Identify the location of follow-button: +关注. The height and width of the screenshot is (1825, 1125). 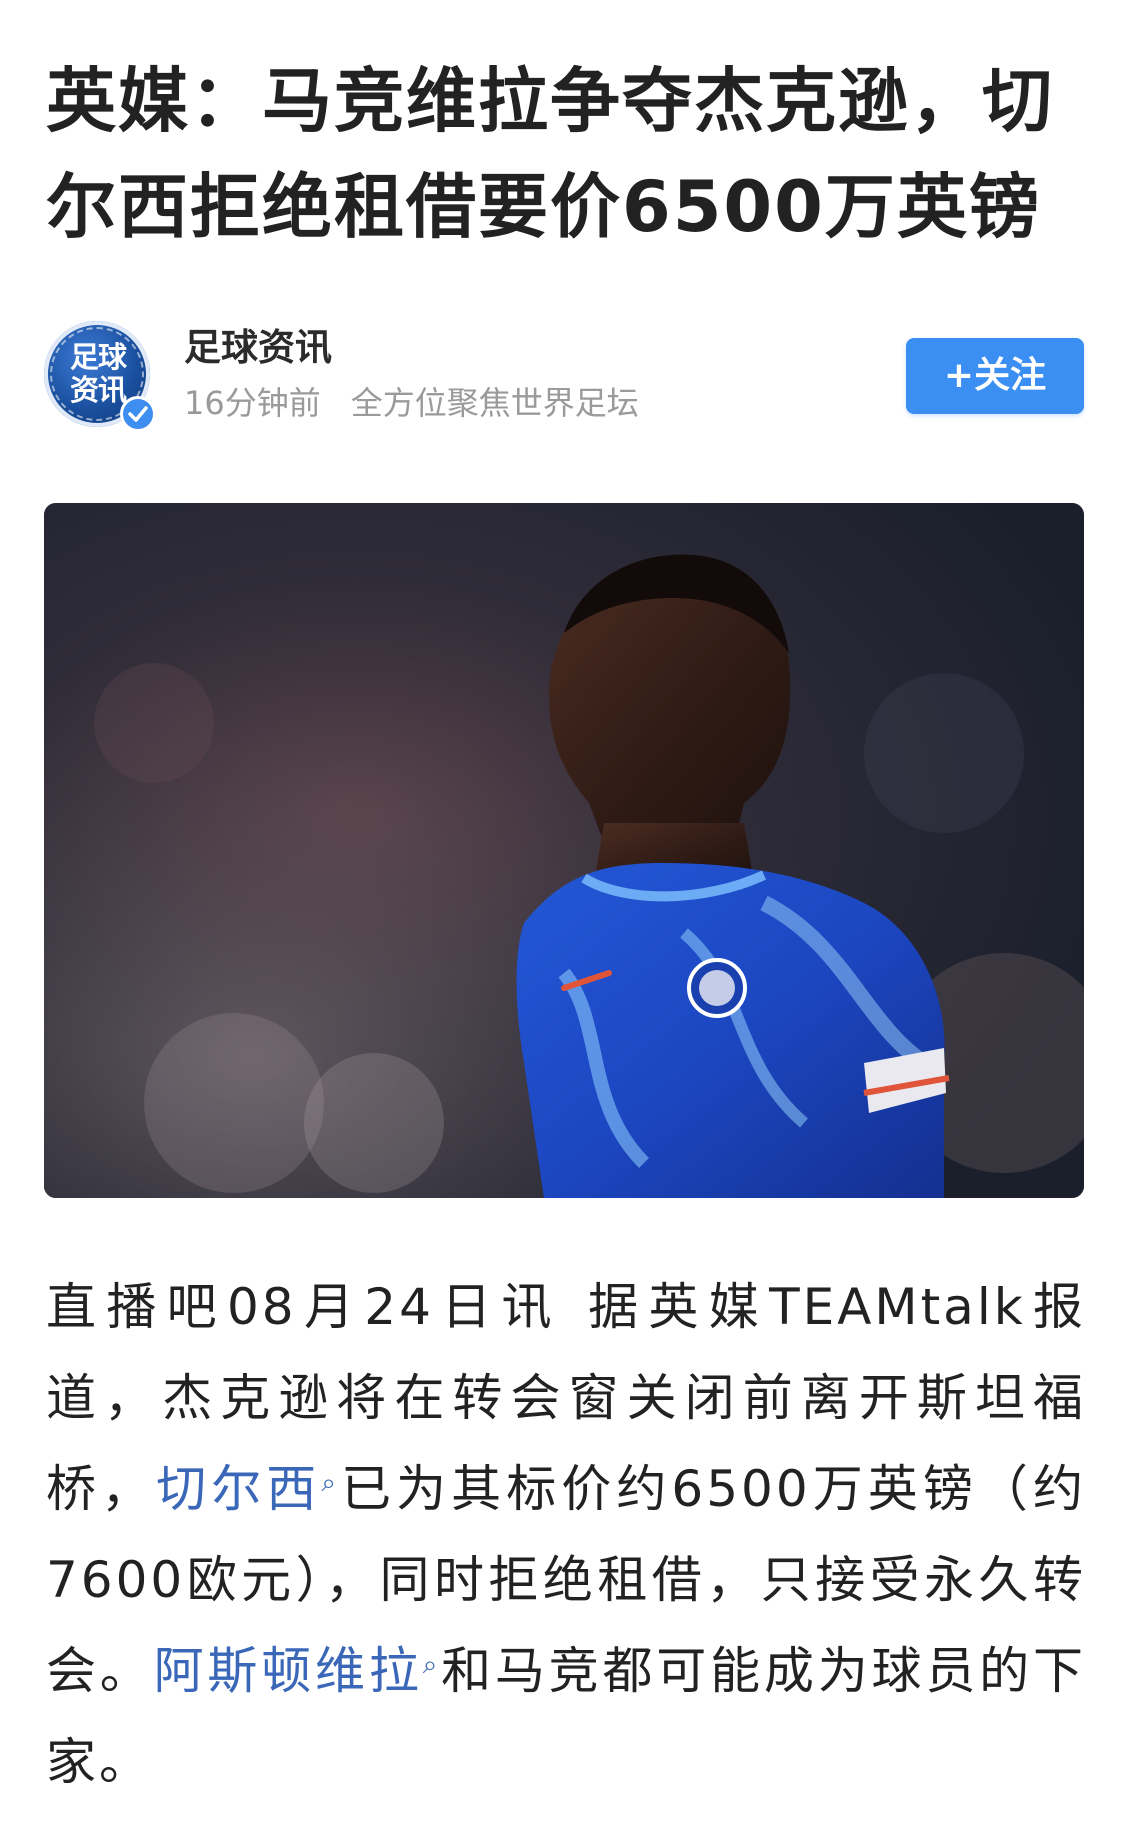
(995, 376).